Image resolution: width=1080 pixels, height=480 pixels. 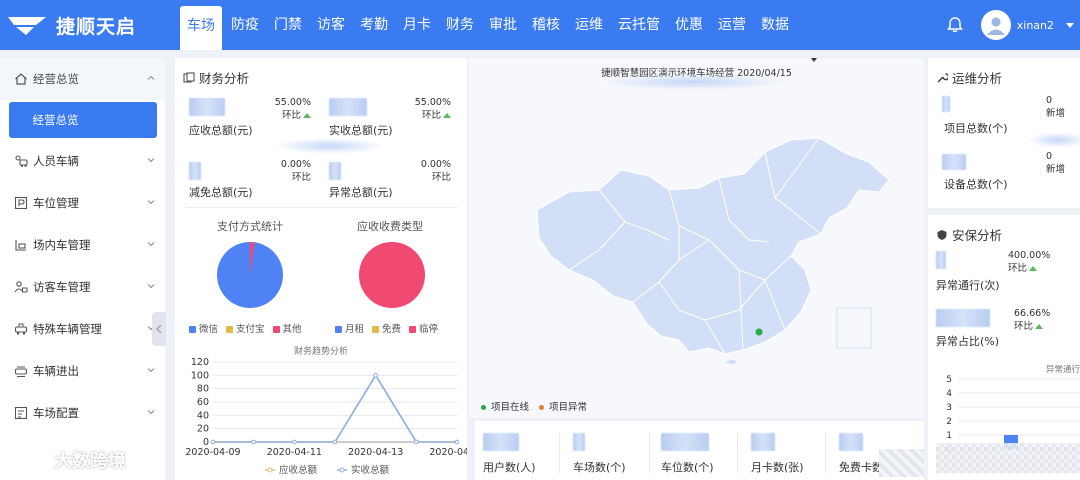 I want to click on sidebar-subitem-overview: 经营总览, so click(x=82, y=120).